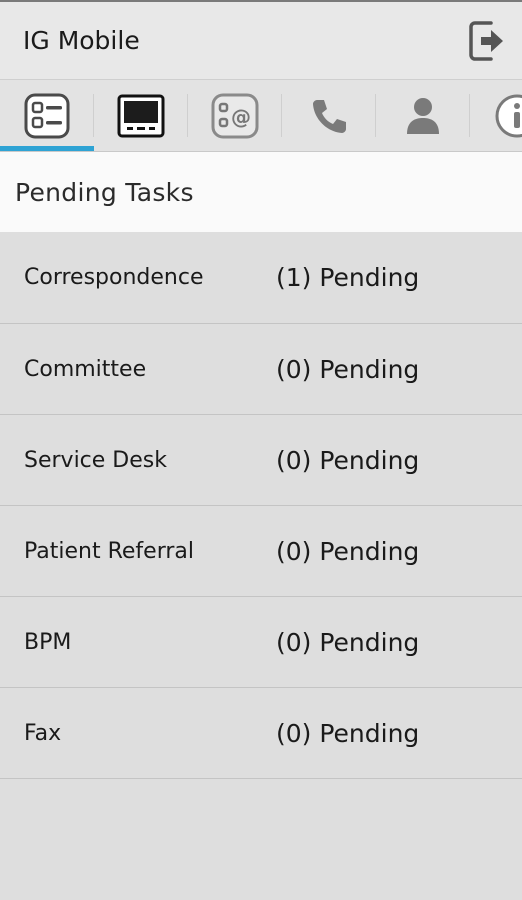 The width and height of the screenshot is (522, 900). I want to click on tab-tasks, so click(47, 115).